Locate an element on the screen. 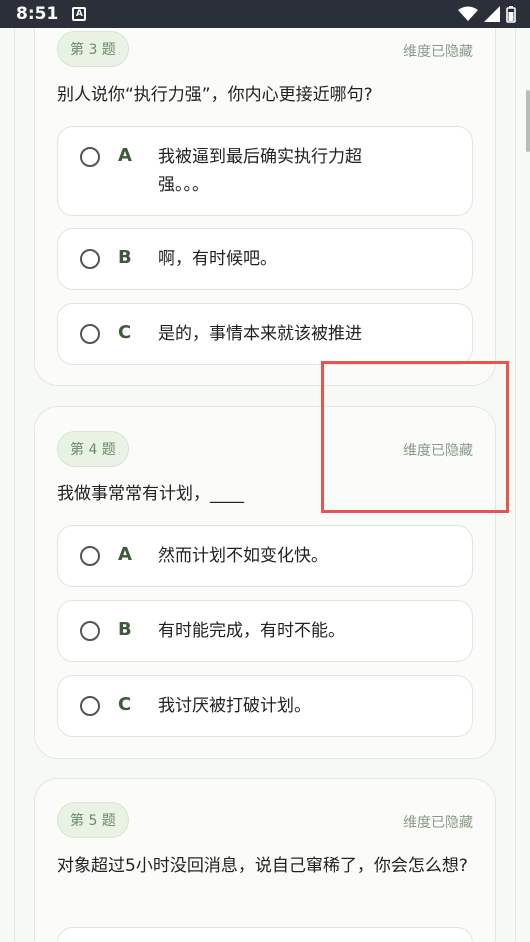  option-a: A 然而计划不如变化快。 is located at coordinates (265, 556).